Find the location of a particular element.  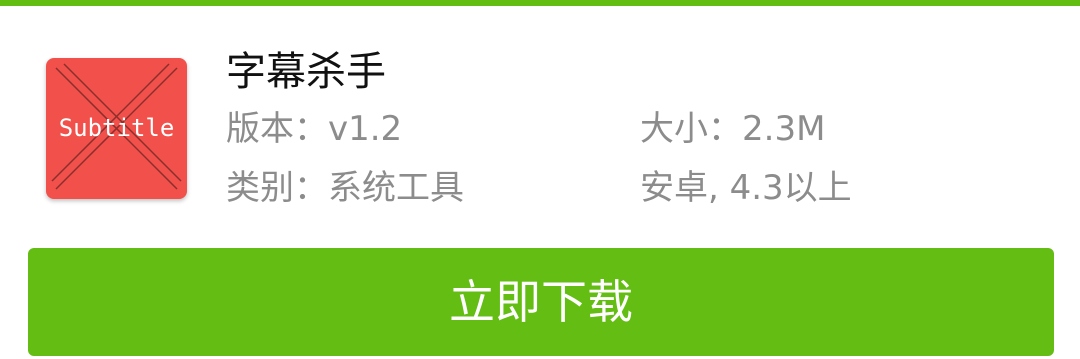

app-title: 字幕杀手 is located at coordinates (306, 72).